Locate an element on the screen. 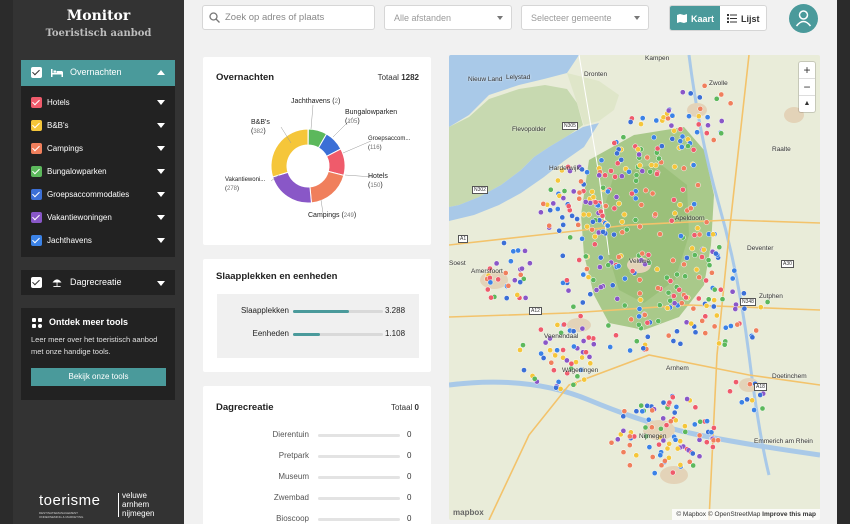  search-box is located at coordinates (288, 17).